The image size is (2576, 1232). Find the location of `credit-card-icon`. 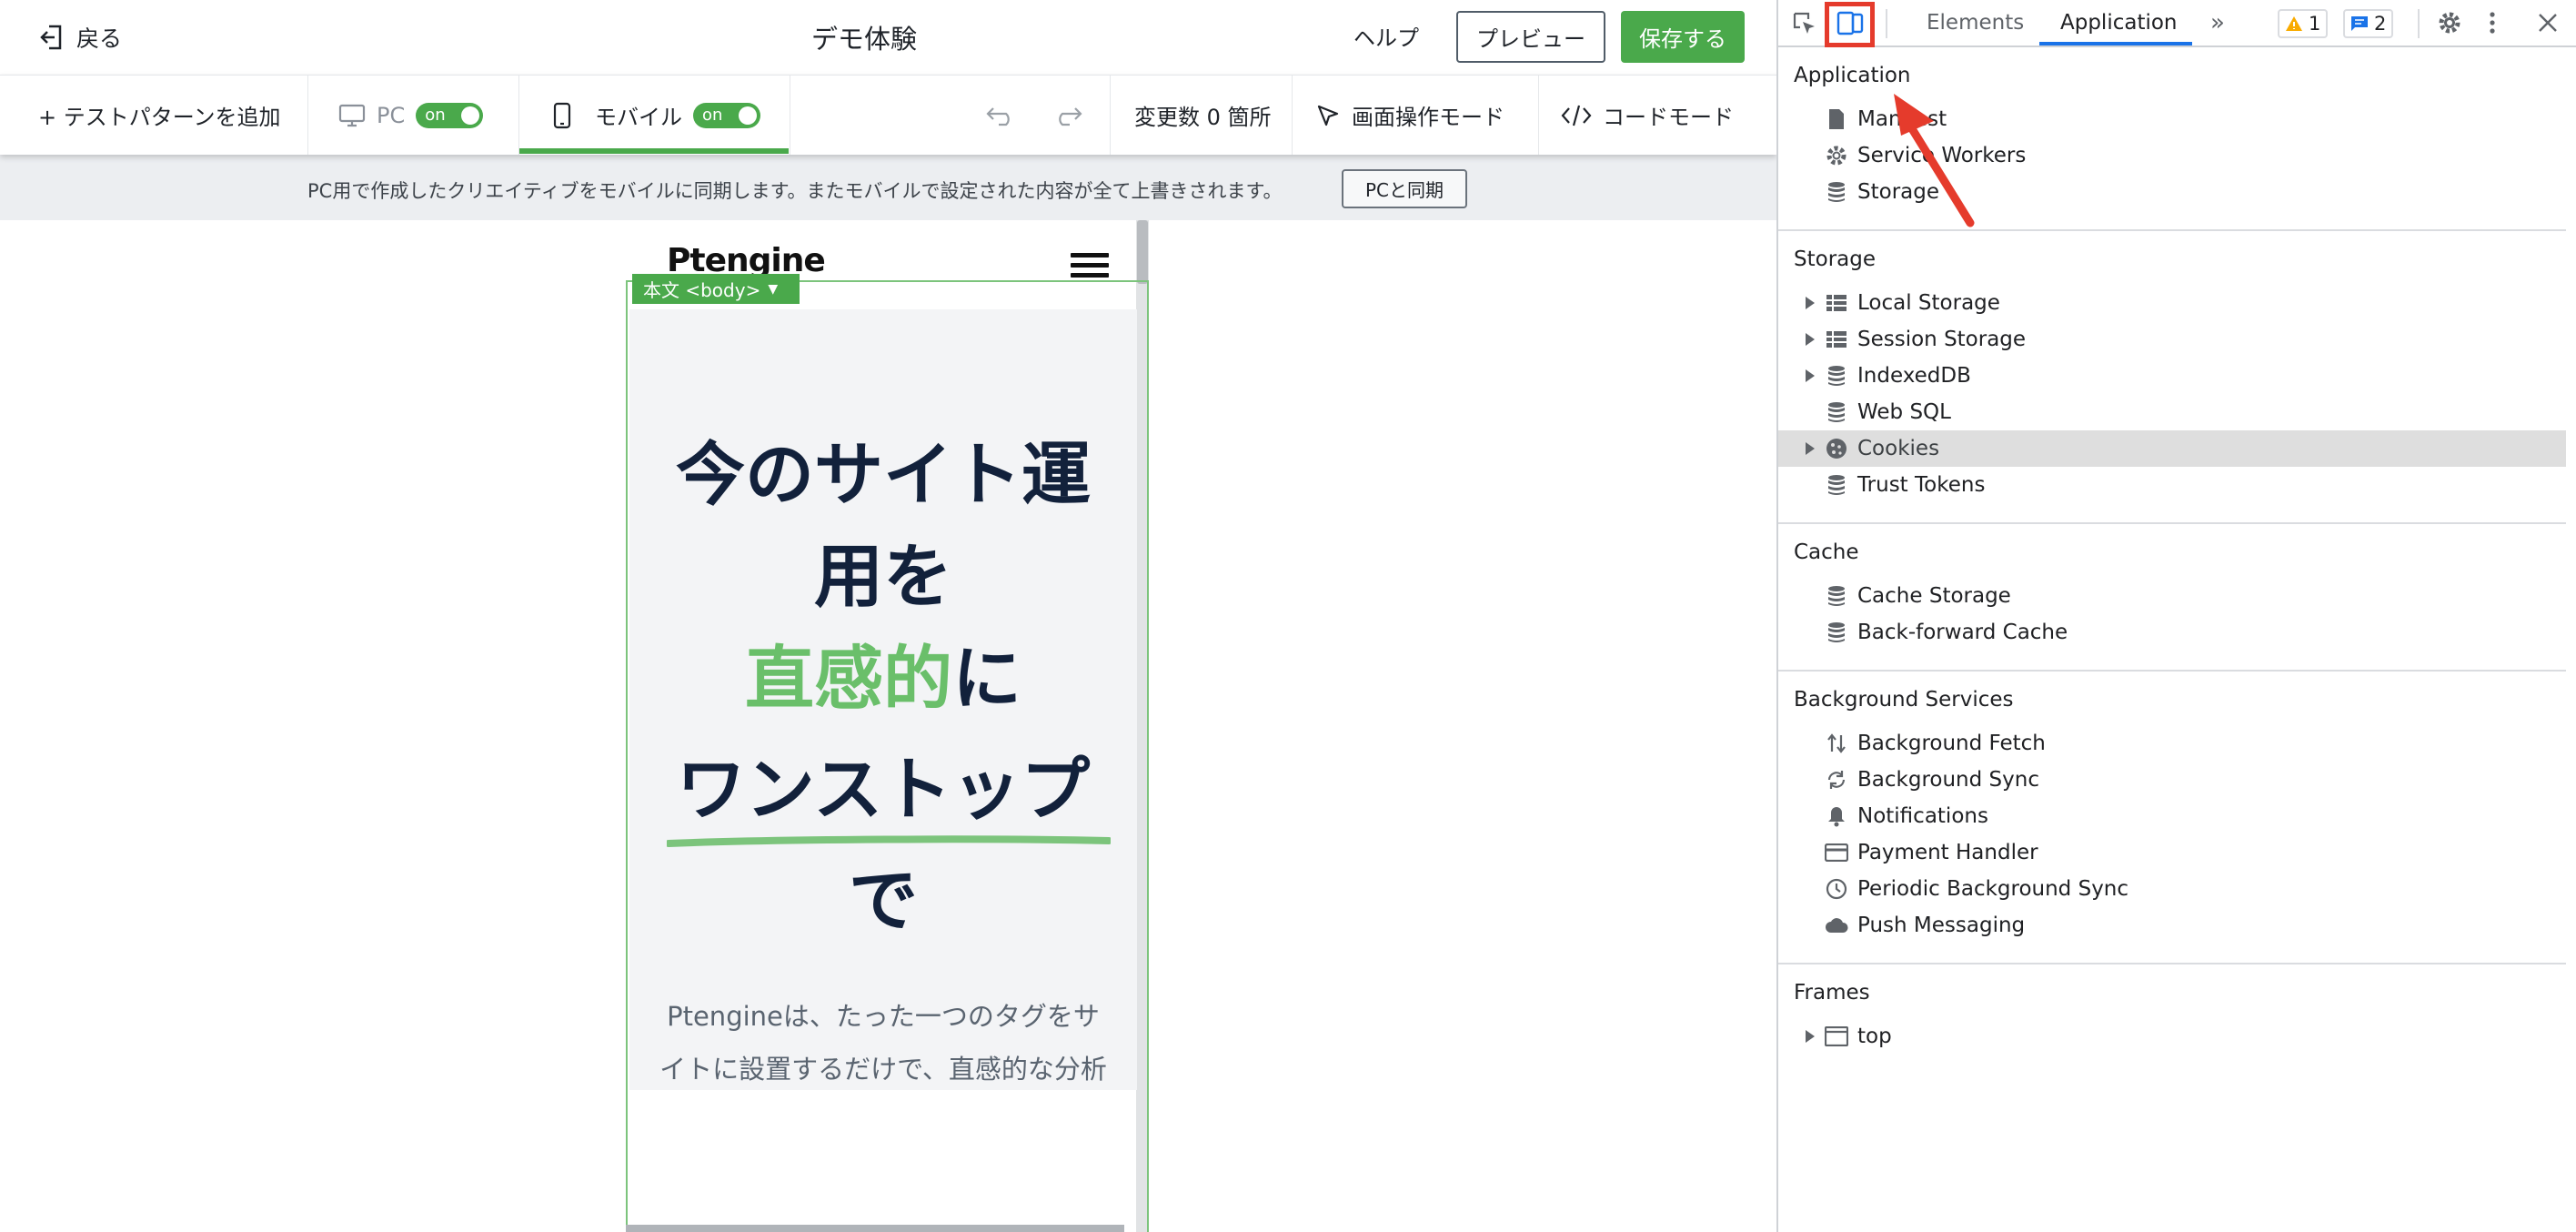

credit-card-icon is located at coordinates (1836, 852).